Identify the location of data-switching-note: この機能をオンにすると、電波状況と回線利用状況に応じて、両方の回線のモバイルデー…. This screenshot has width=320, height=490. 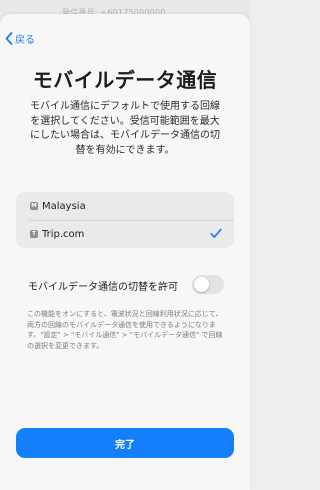
(125, 330).